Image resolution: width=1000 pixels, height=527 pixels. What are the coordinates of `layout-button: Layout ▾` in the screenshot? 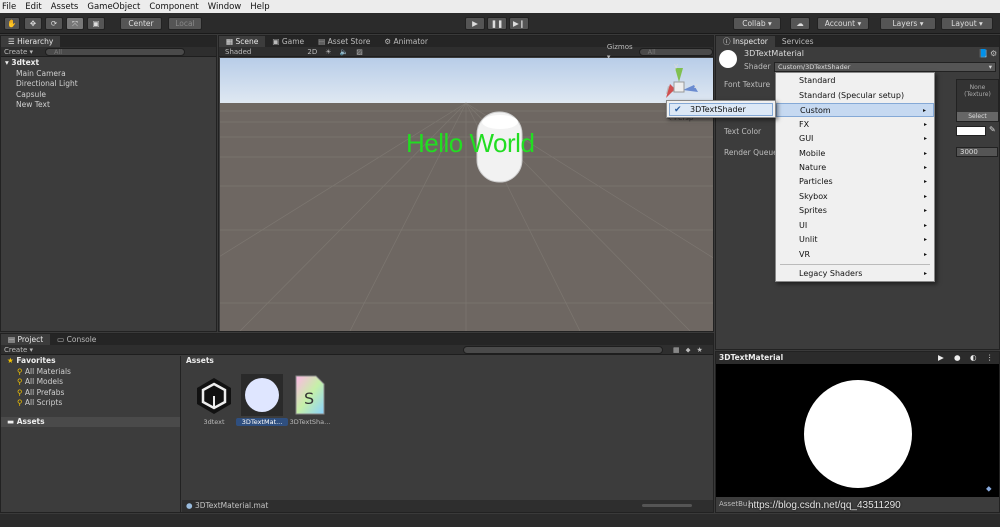 It's located at (967, 23).